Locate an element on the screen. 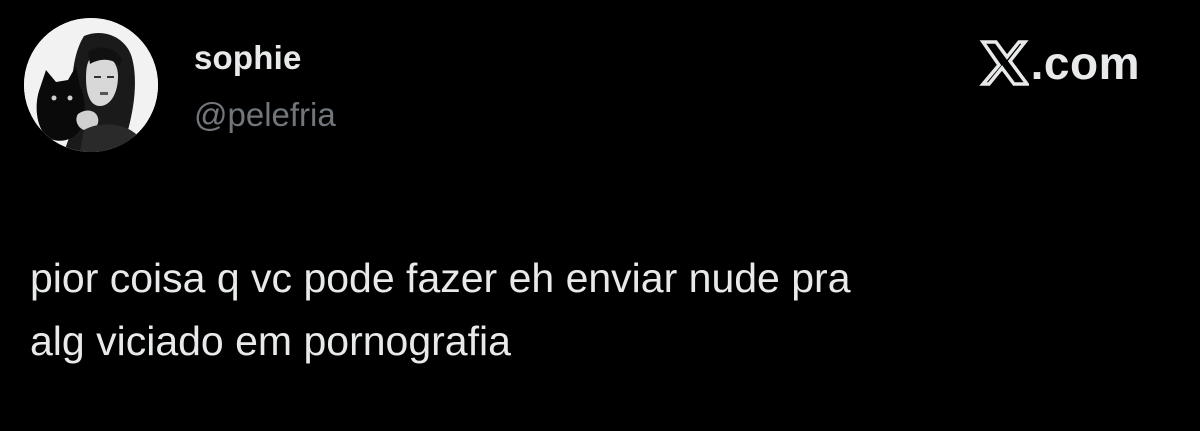 This screenshot has height=431, width=1200. tweet-text-line: alg viciado em pornografia is located at coordinates (270, 341).